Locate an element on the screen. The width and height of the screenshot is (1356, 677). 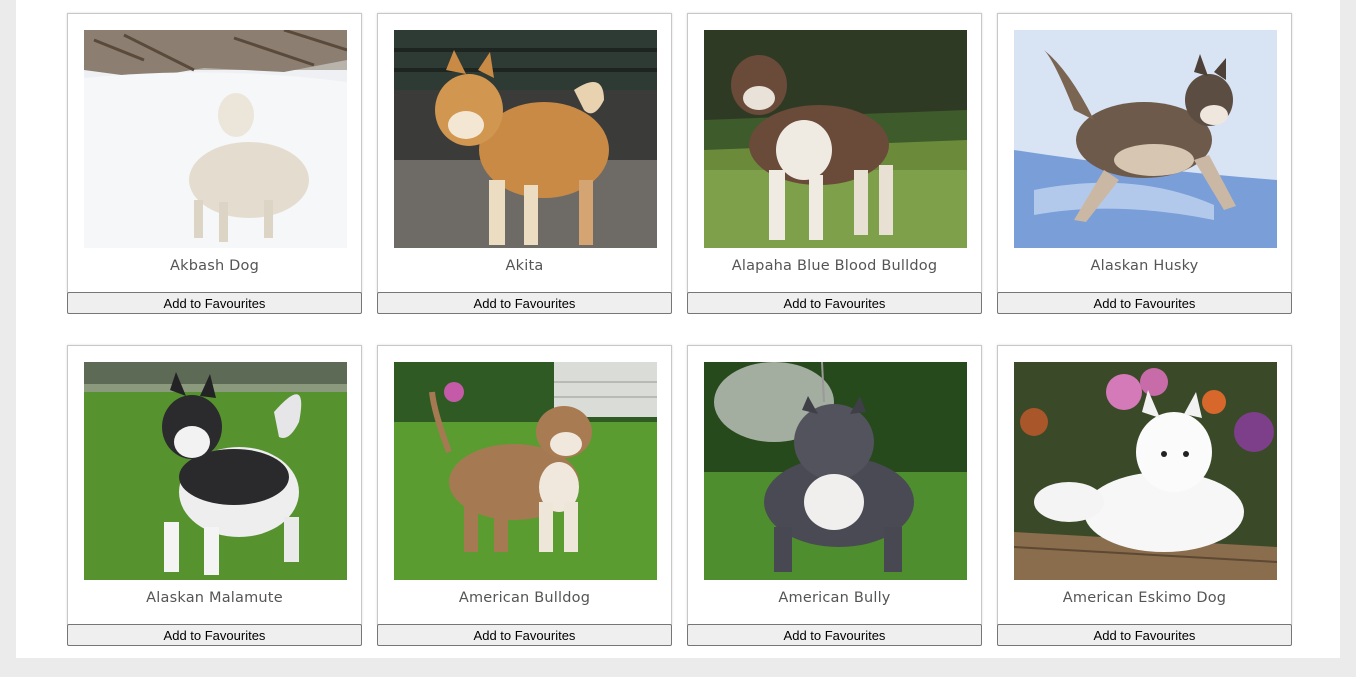
breed-tile: American Eskimo Dog Add to Favourites is located at coordinates (1144, 496).